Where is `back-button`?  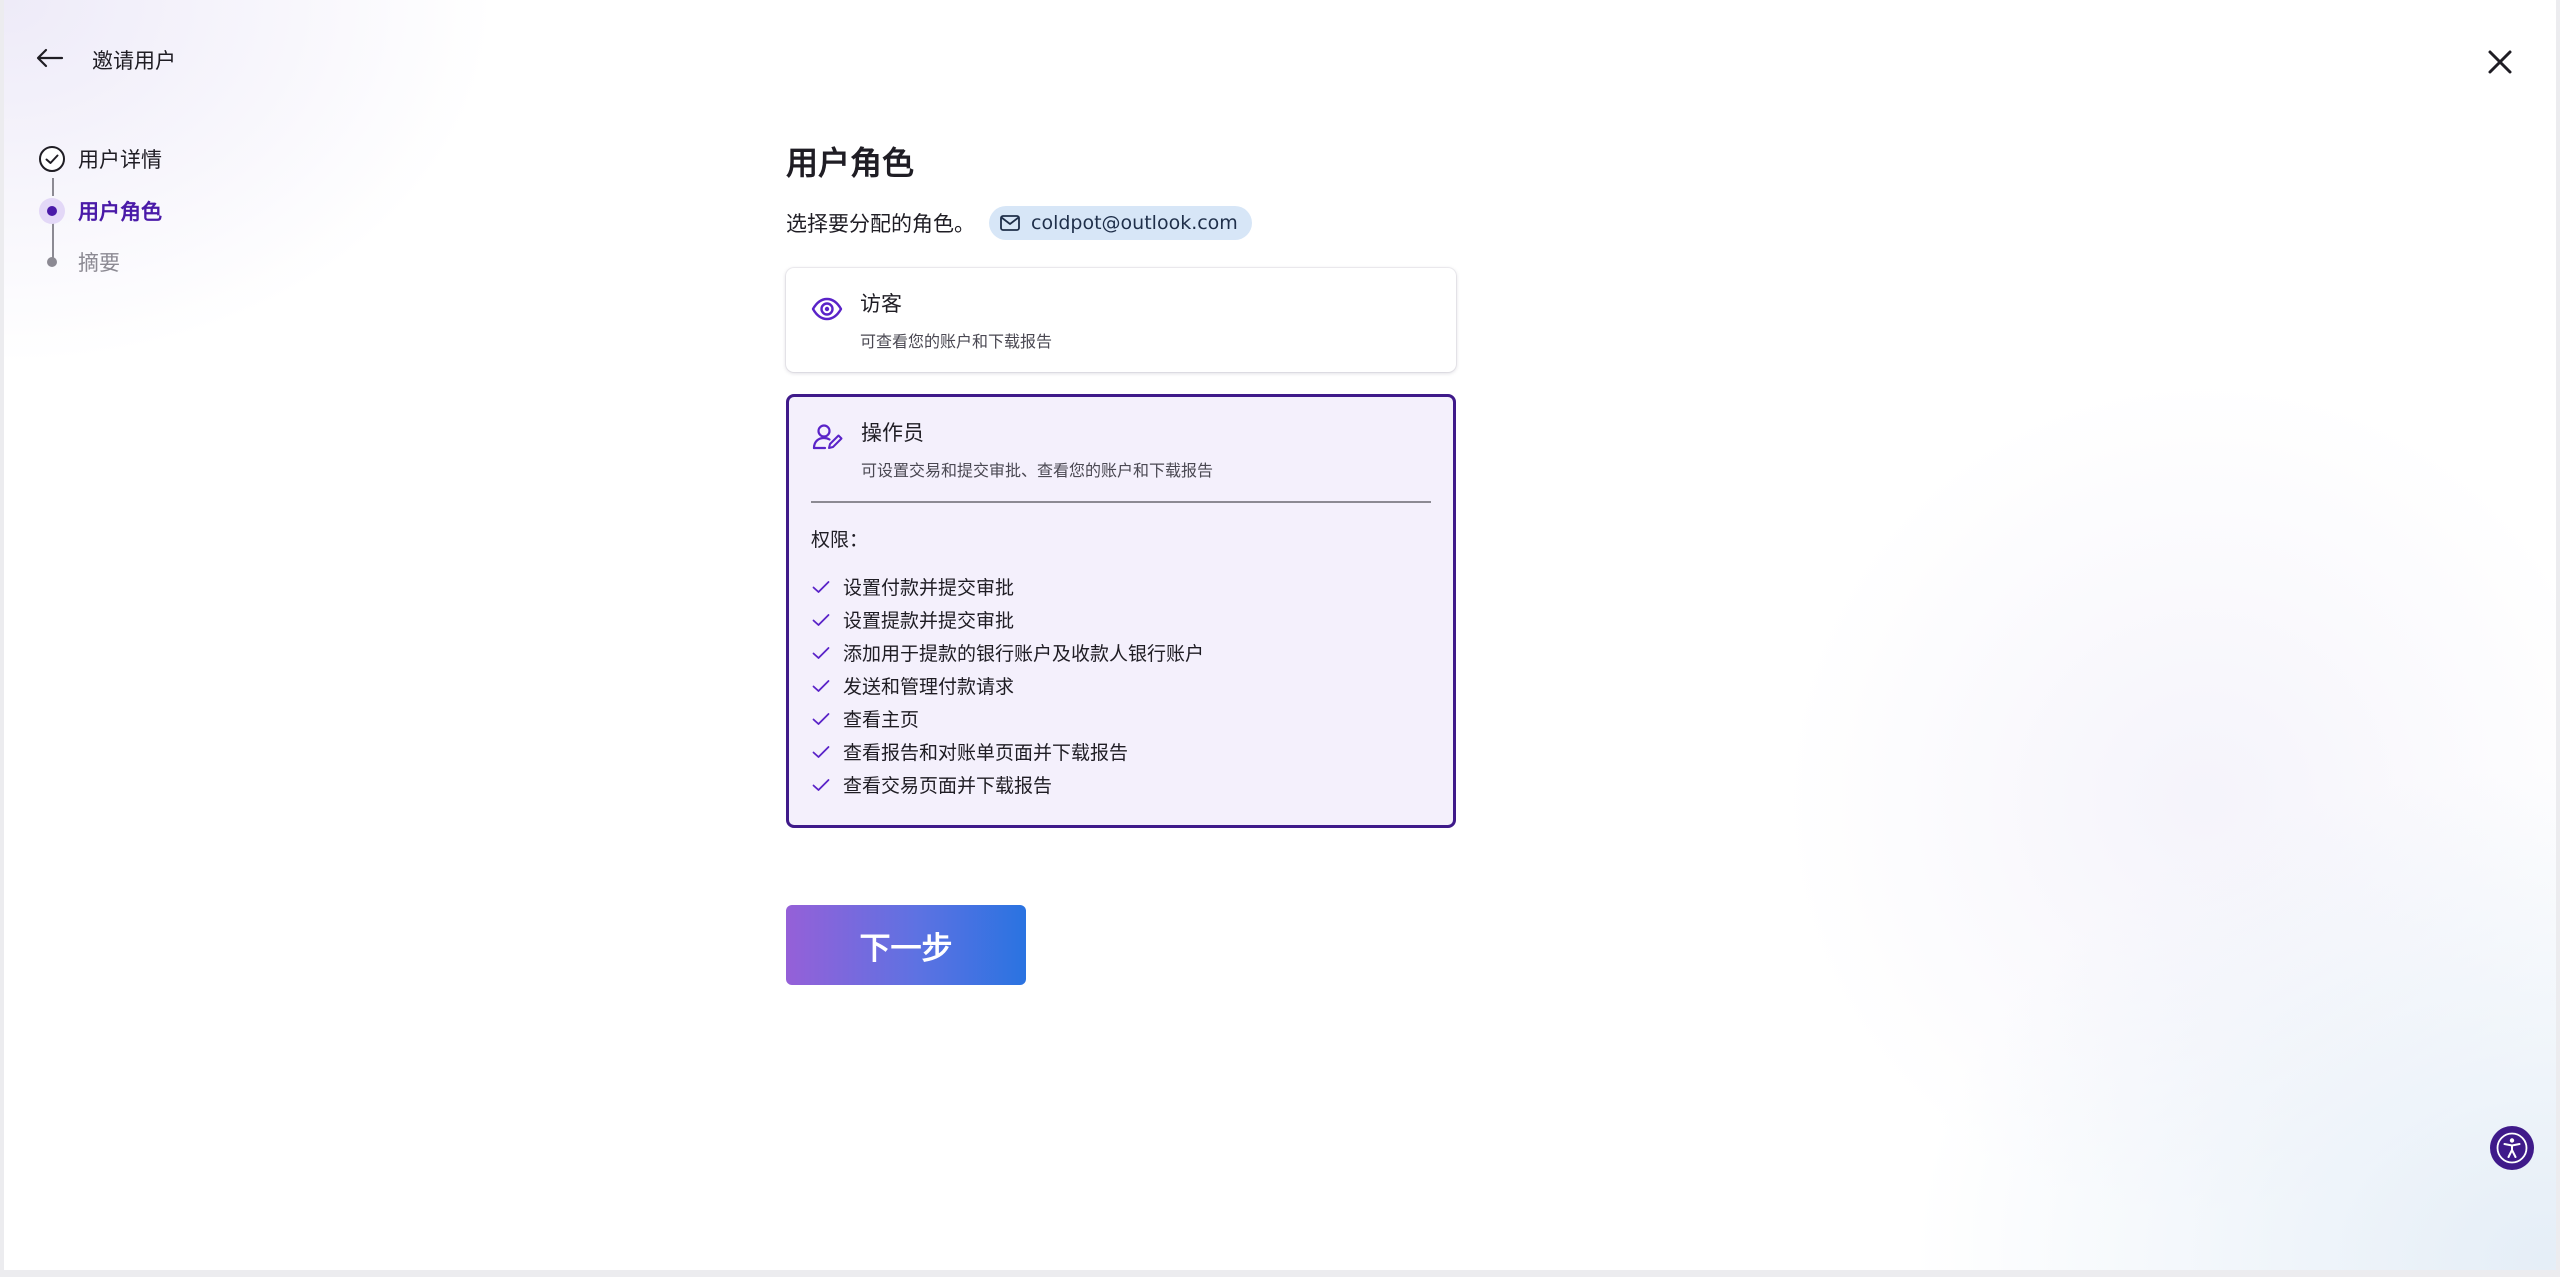 back-button is located at coordinates (50, 58).